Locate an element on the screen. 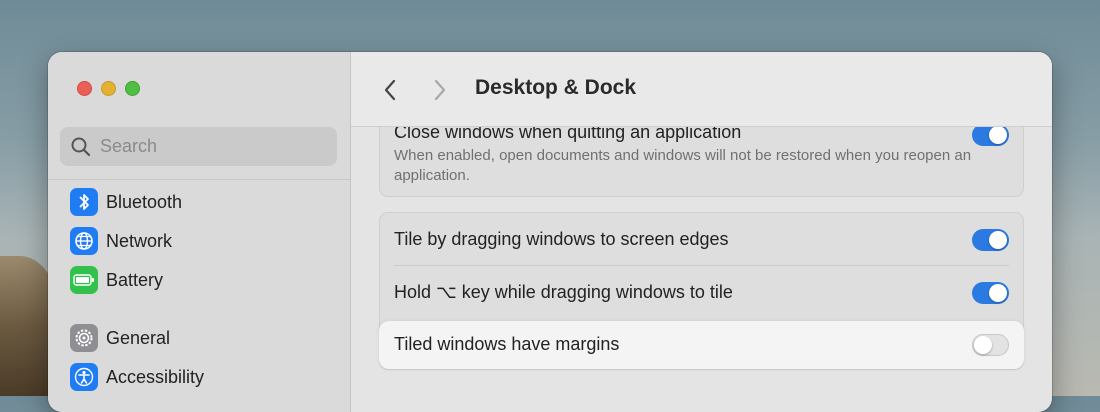  sidebar-item-accessibility: Accessibility is located at coordinates (137, 377).